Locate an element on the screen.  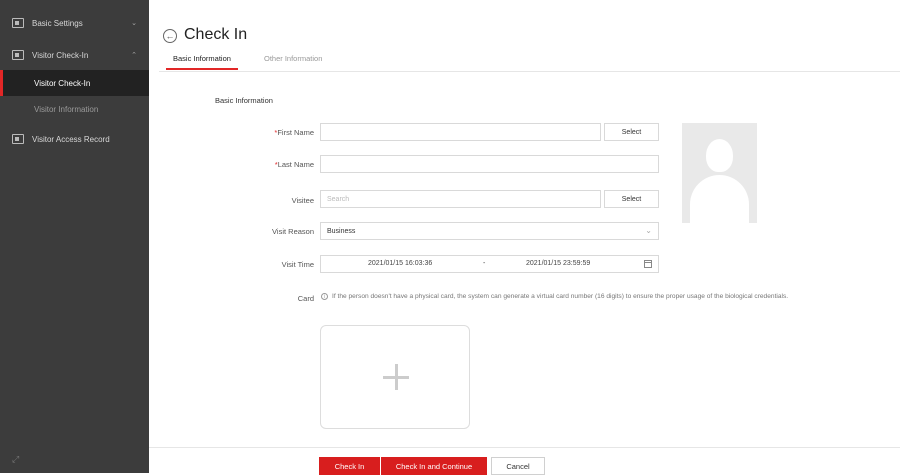
visit-reason-label: Visit Reason is located at coordinates (293, 231).